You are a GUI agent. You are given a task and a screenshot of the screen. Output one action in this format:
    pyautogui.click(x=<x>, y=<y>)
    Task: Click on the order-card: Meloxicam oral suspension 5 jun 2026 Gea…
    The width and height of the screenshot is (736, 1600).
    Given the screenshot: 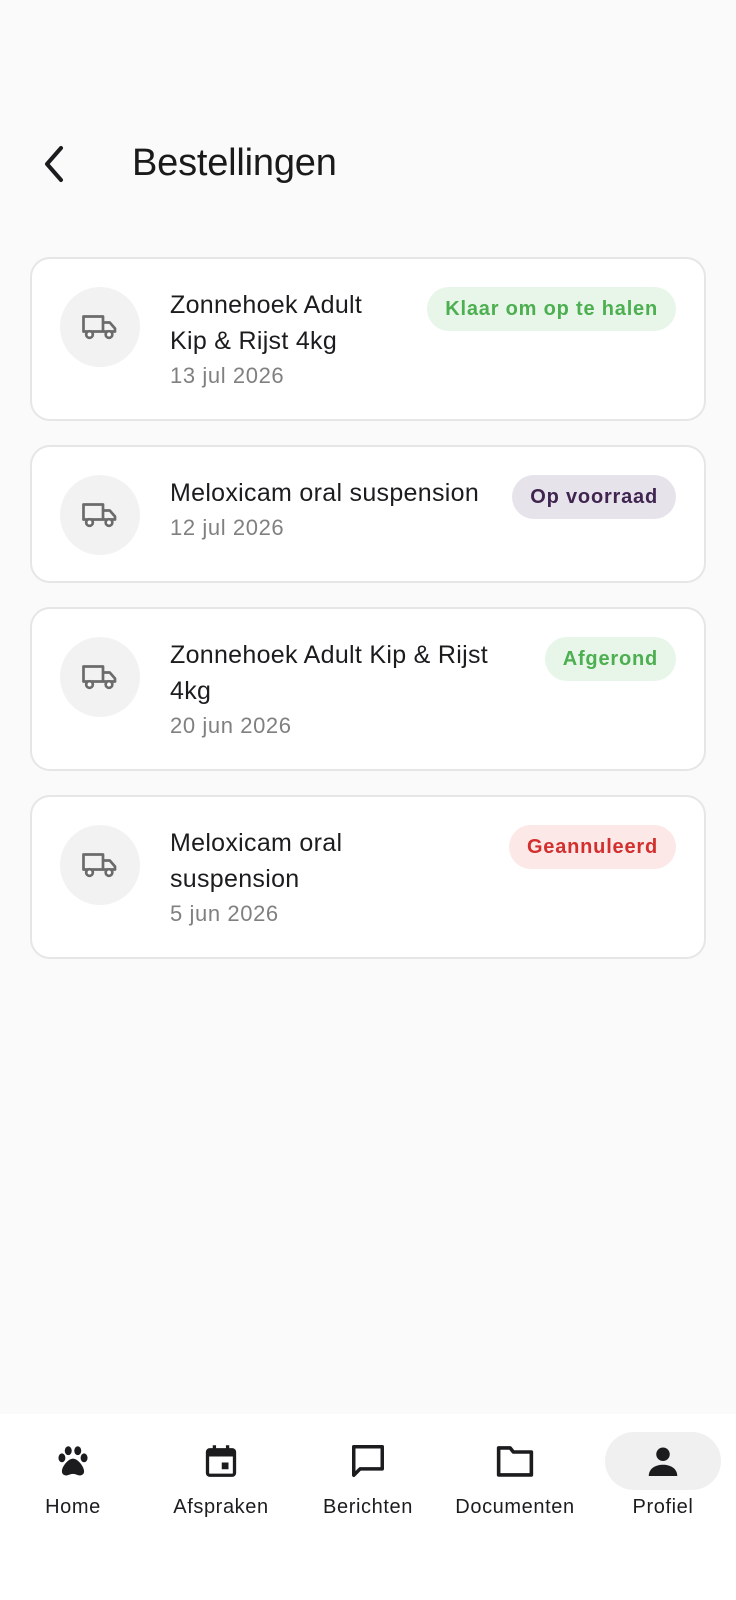 What is the action you would take?
    pyautogui.click(x=368, y=877)
    